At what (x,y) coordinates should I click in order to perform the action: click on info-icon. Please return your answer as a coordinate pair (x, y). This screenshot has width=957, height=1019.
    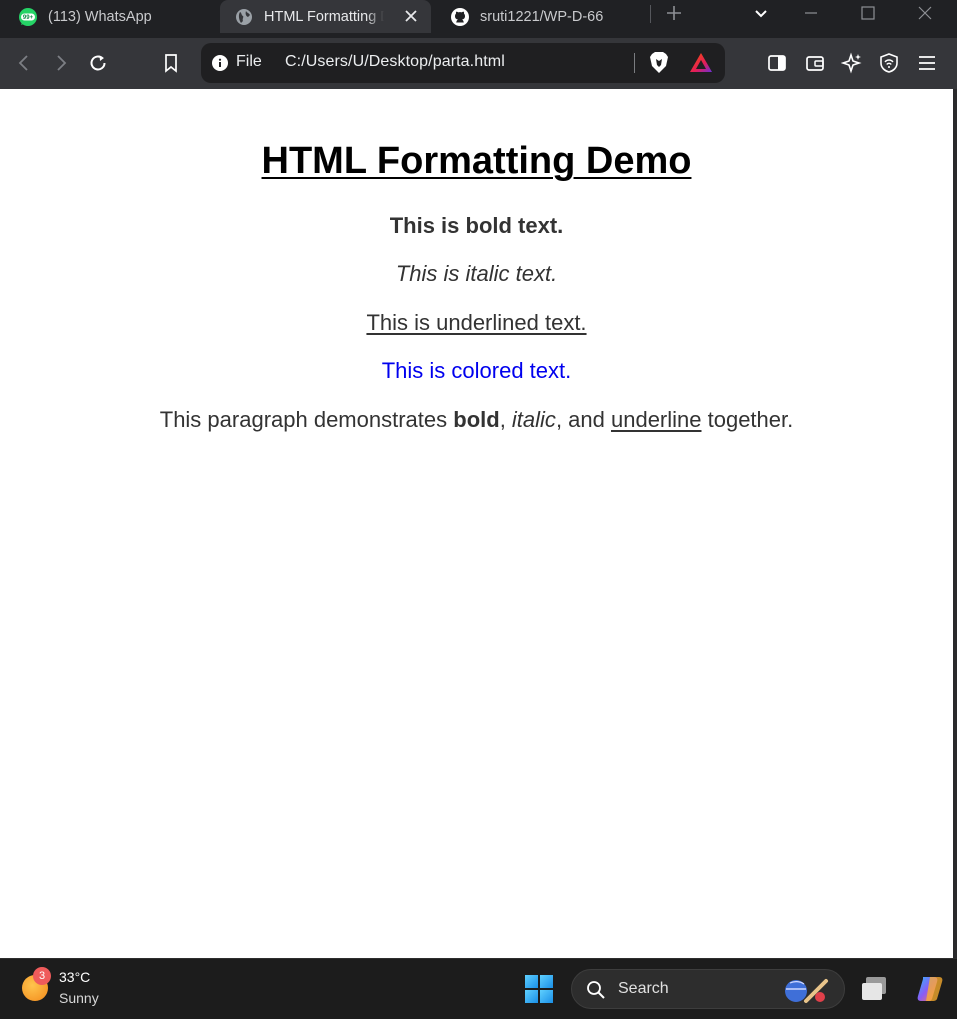
    Looking at the image, I should click on (220, 63).